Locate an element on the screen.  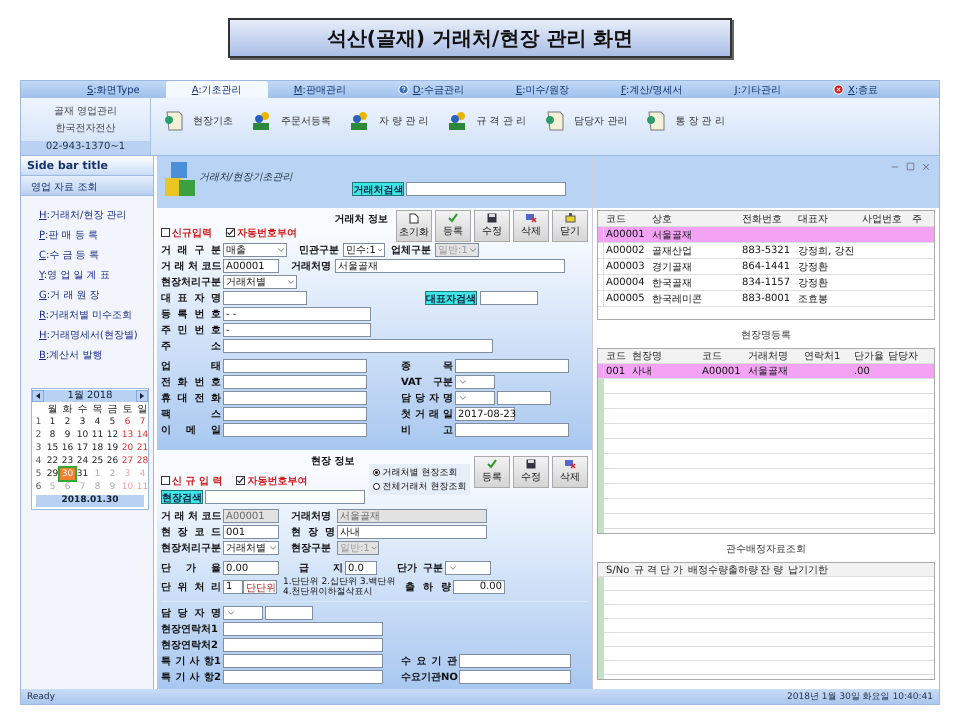
next-button is located at coordinates (142, 396).